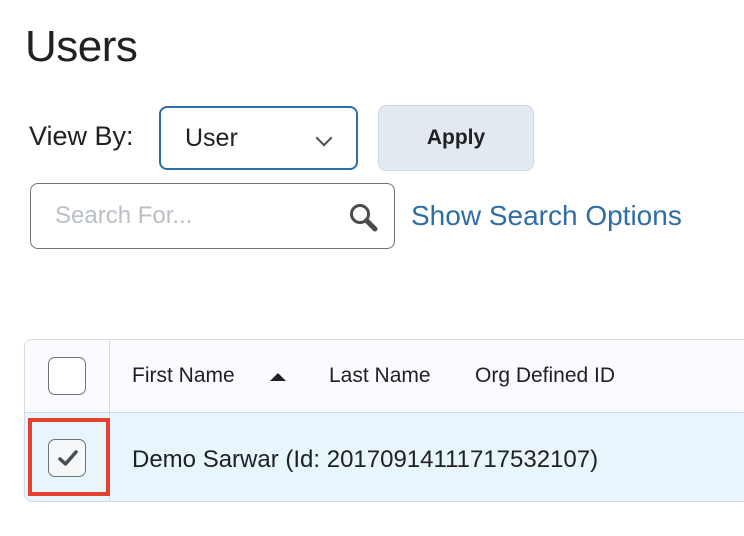 This screenshot has width=744, height=536. What do you see at coordinates (81, 46) in the screenshot?
I see `page-title: Users` at bounding box center [81, 46].